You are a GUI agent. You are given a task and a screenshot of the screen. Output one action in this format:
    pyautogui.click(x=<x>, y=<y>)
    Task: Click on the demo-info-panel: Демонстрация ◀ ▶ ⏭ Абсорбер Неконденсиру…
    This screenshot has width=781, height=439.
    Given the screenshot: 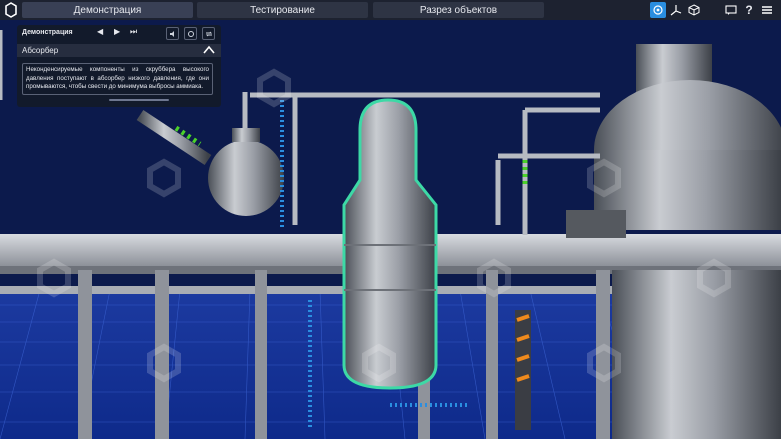 What is the action you would take?
    pyautogui.click(x=119, y=66)
    